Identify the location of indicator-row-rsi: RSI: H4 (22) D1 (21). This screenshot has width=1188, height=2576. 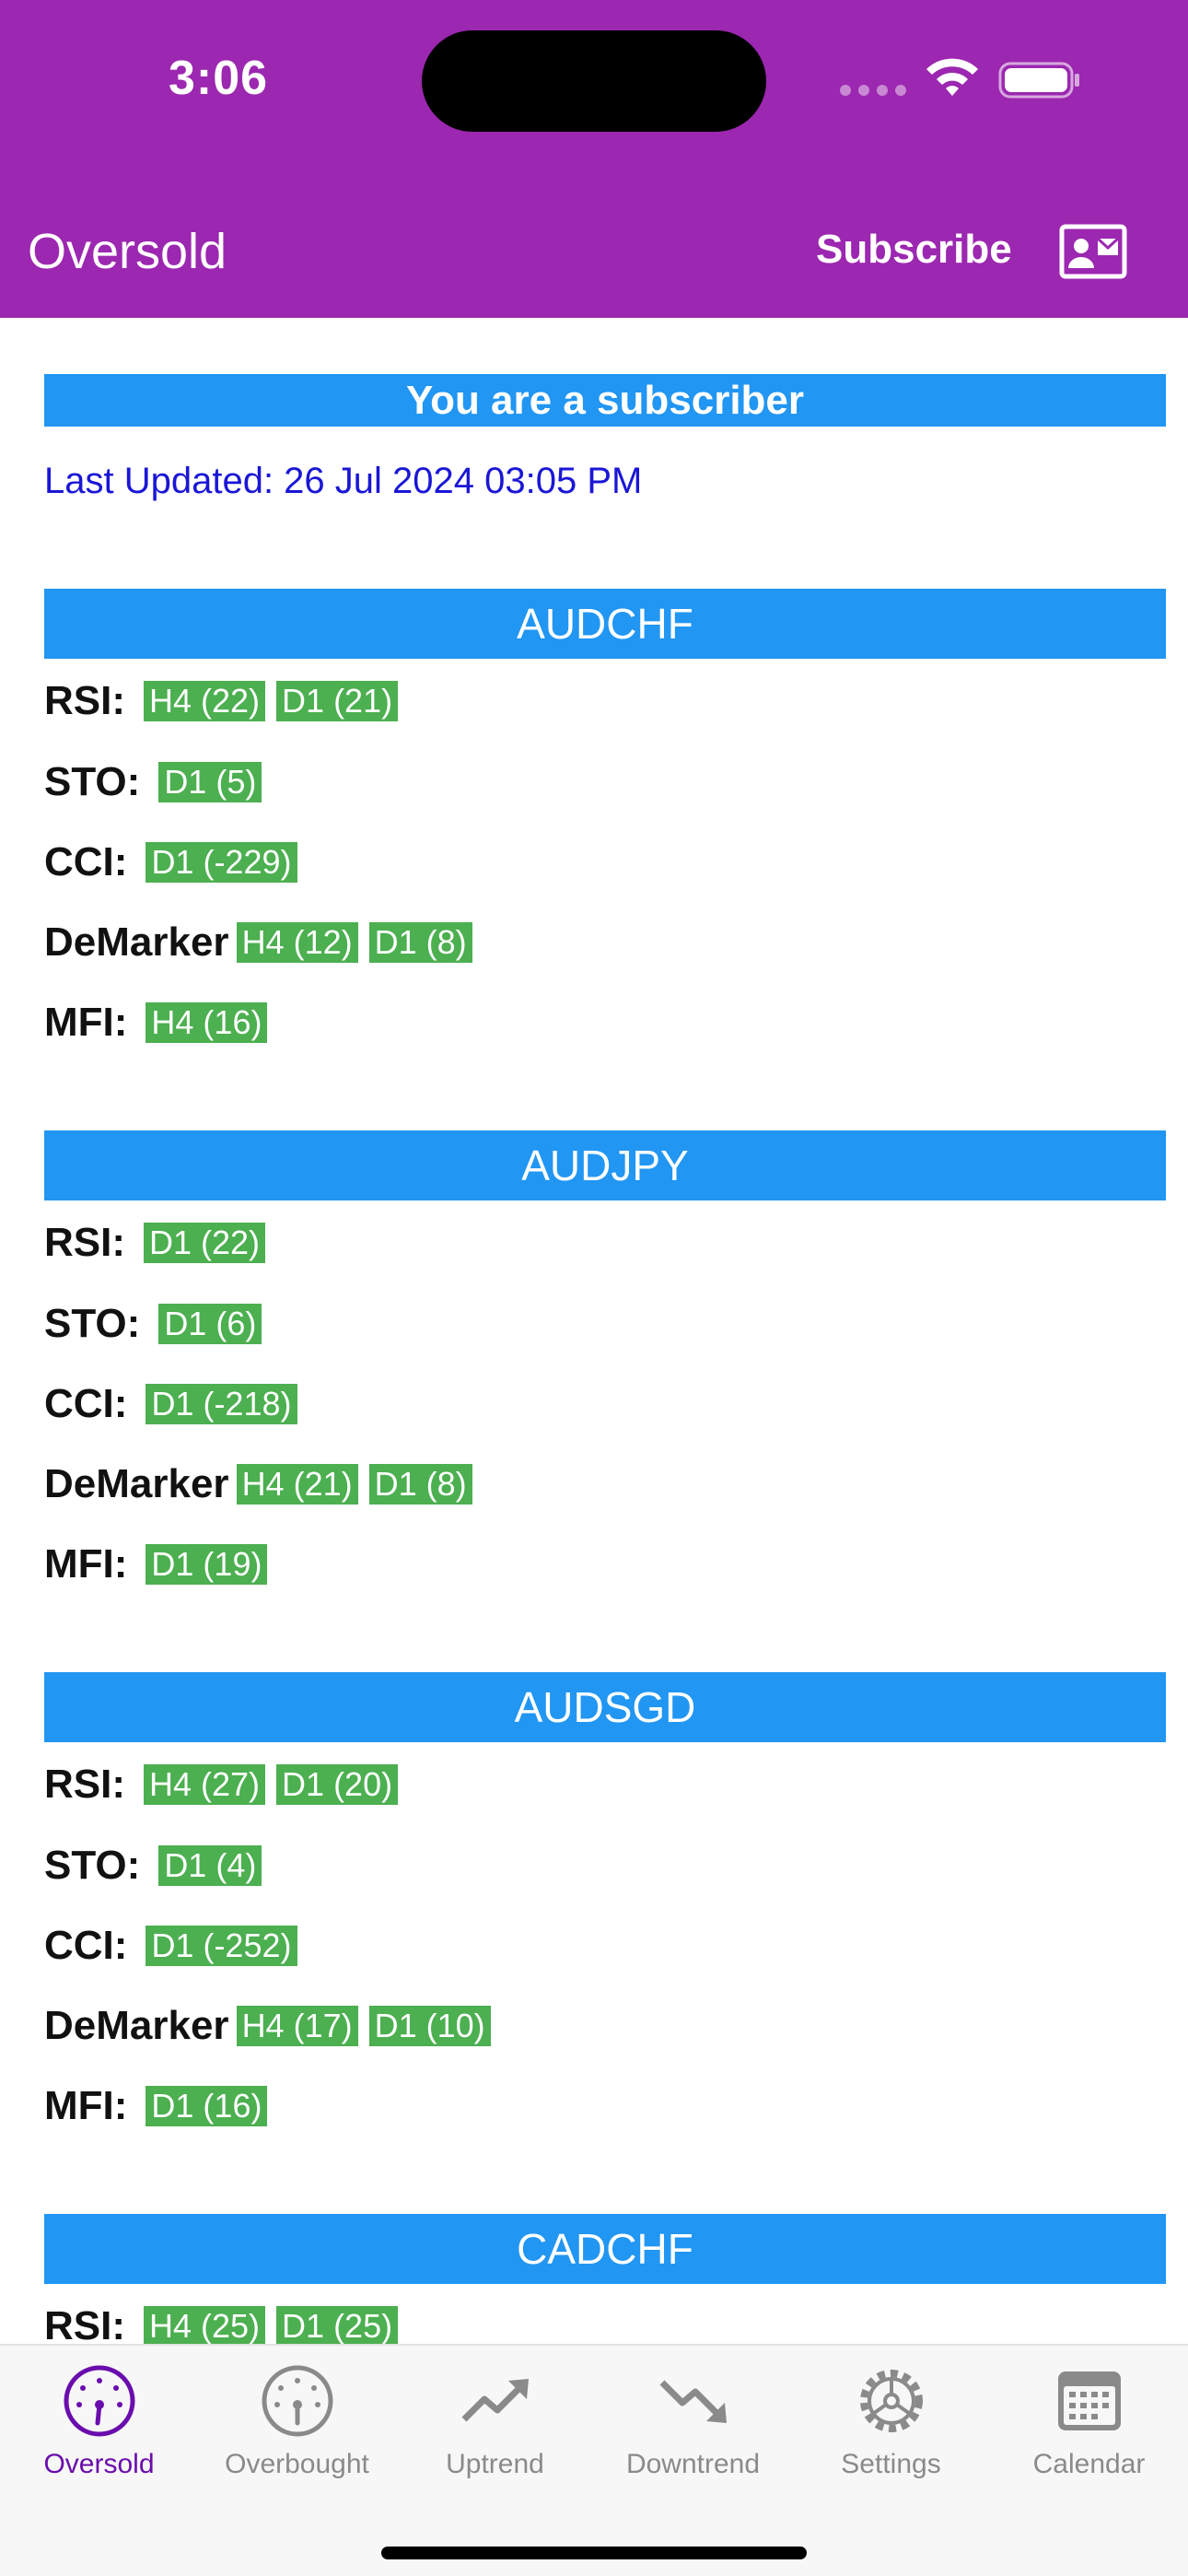
(226, 701).